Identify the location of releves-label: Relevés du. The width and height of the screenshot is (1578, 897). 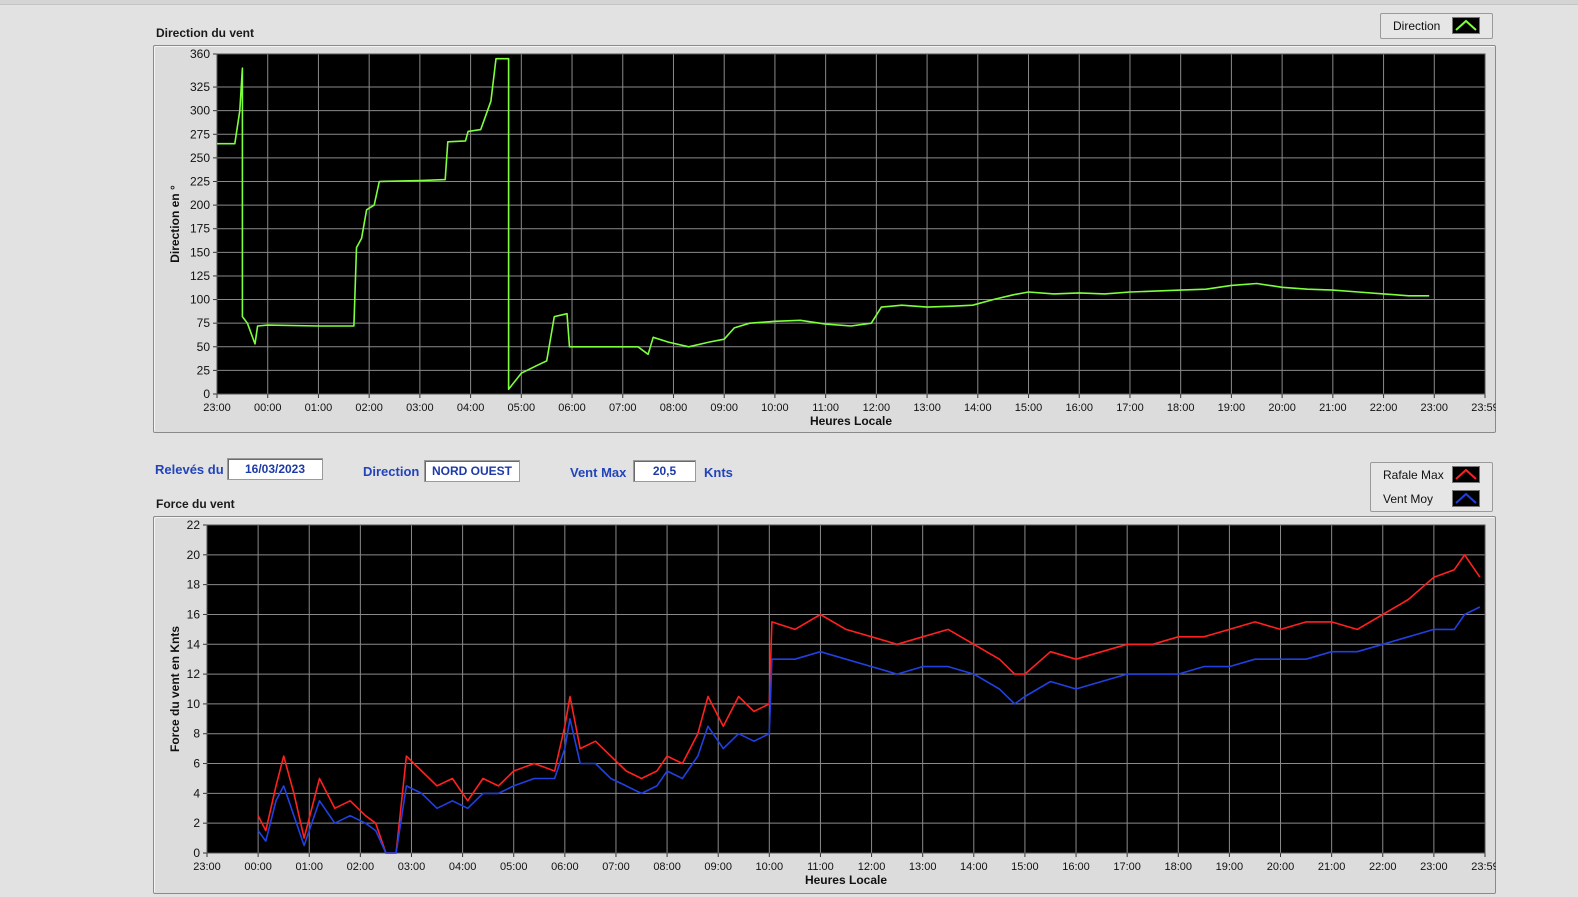
(189, 469).